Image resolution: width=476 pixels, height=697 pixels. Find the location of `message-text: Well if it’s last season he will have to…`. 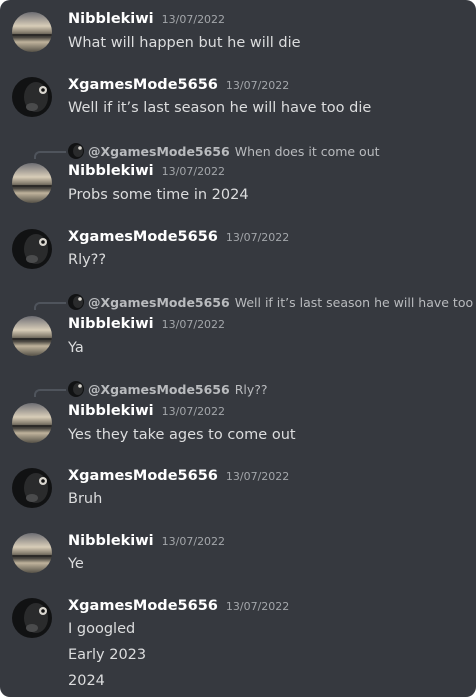

message-text: Well if it’s last season he will have to… is located at coordinates (220, 108).